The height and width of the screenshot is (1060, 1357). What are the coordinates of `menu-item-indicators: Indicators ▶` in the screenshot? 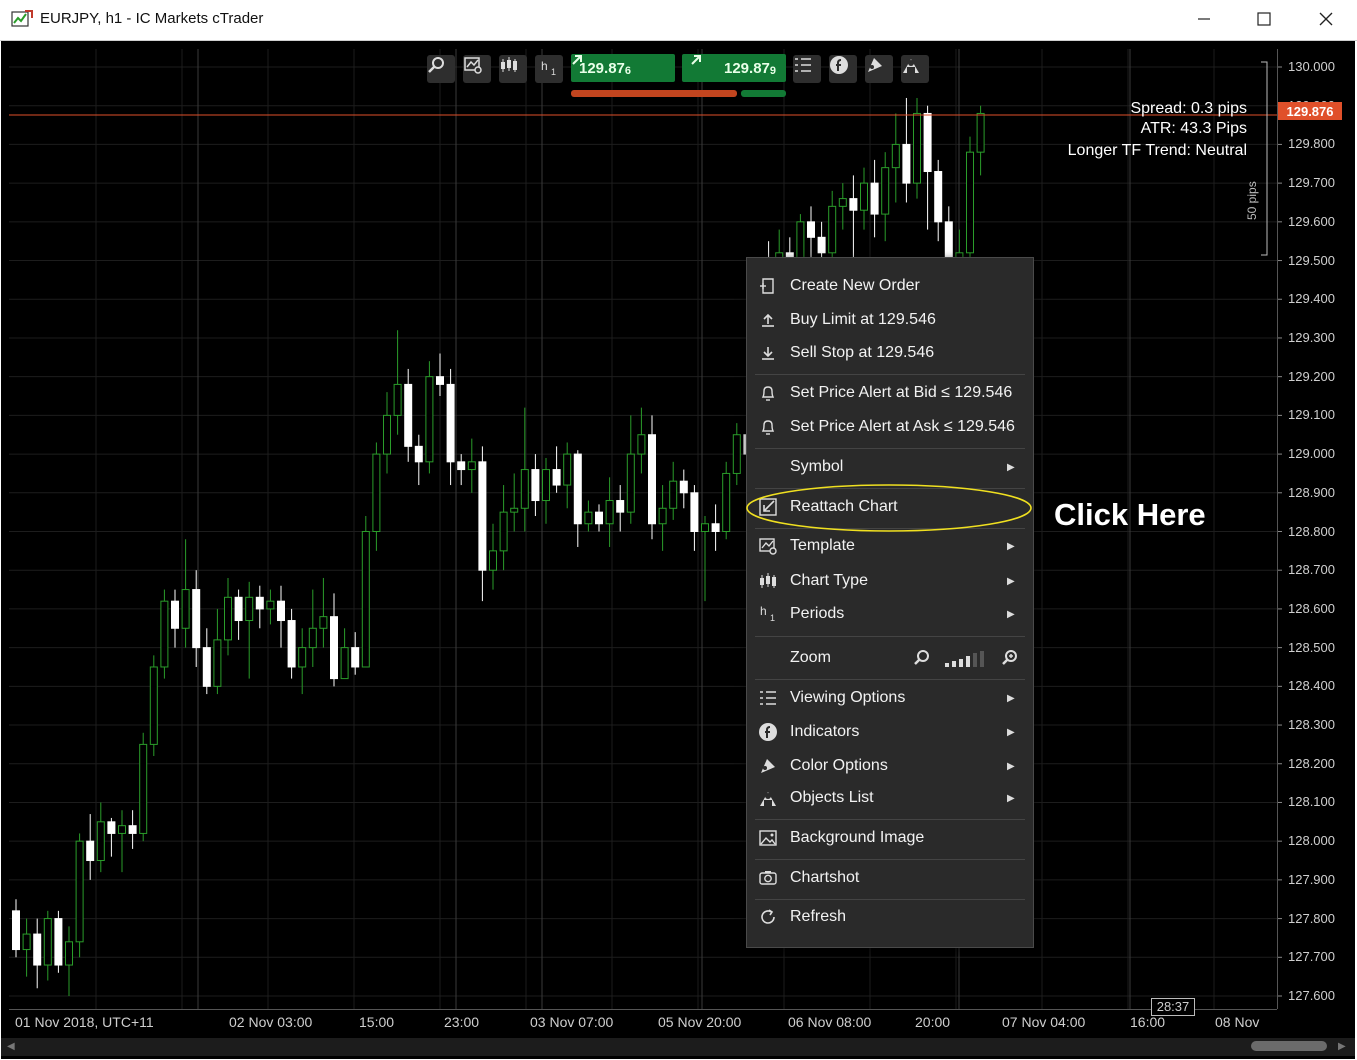 It's located at (890, 732).